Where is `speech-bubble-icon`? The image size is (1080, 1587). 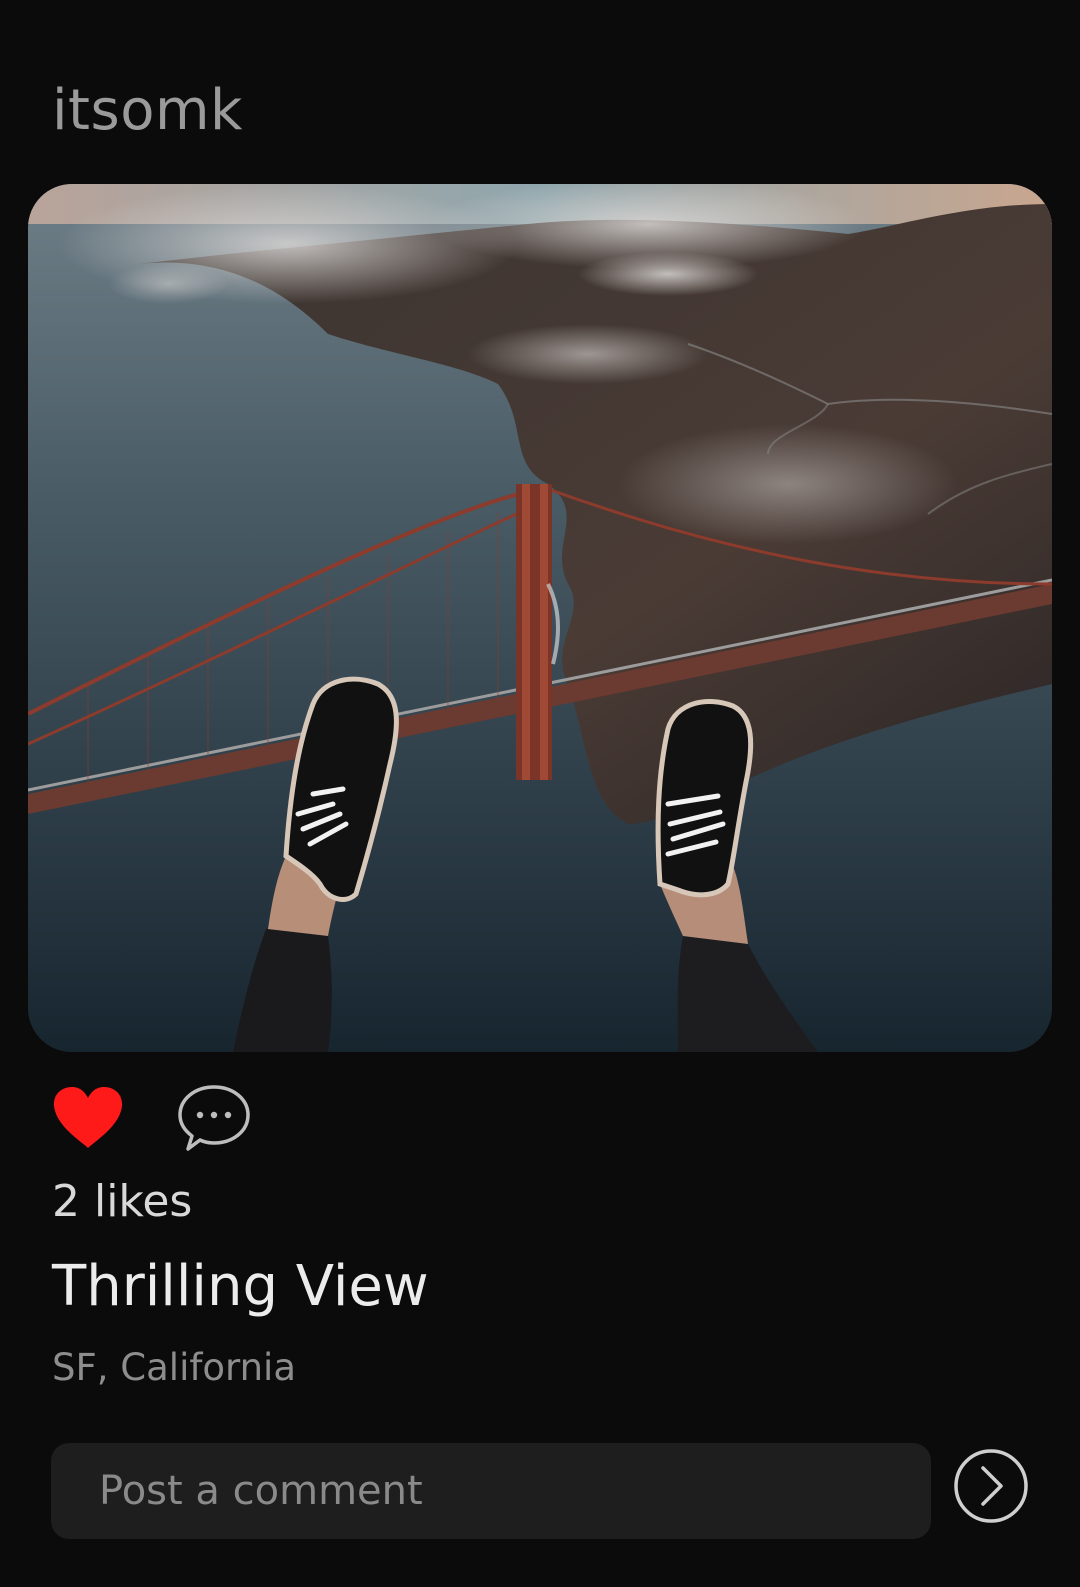 speech-bubble-icon is located at coordinates (214, 1118).